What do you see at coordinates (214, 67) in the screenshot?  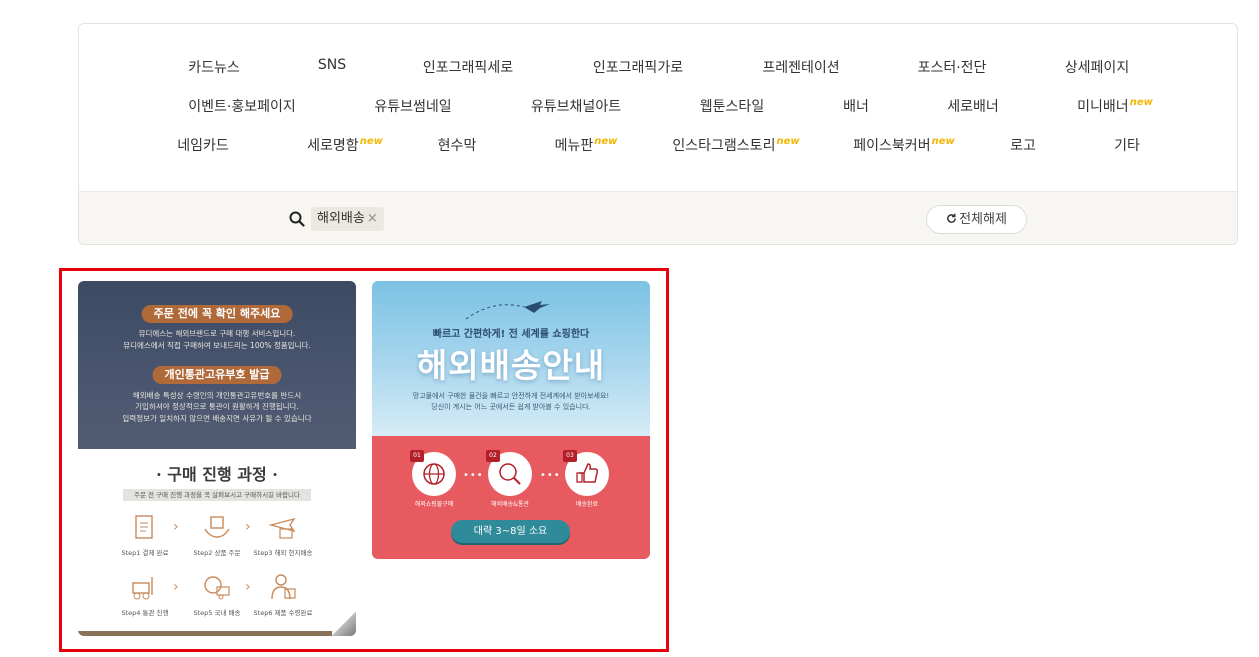 I see `category-card-news: 카드뉴스` at bounding box center [214, 67].